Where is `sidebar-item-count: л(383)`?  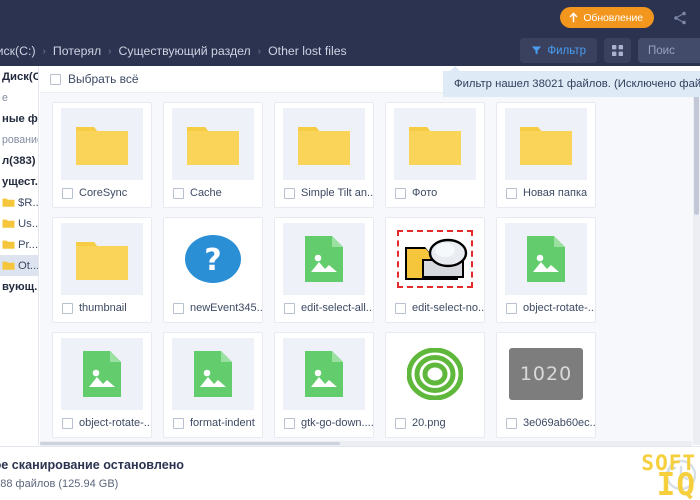 sidebar-item-count: л(383) is located at coordinates (19, 160).